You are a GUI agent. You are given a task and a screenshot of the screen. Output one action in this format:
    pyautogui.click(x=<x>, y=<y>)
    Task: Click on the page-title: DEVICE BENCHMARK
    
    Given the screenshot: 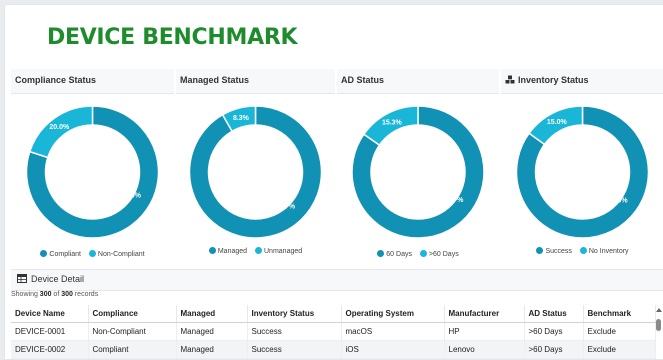 What is the action you would take?
    pyautogui.click(x=172, y=37)
    